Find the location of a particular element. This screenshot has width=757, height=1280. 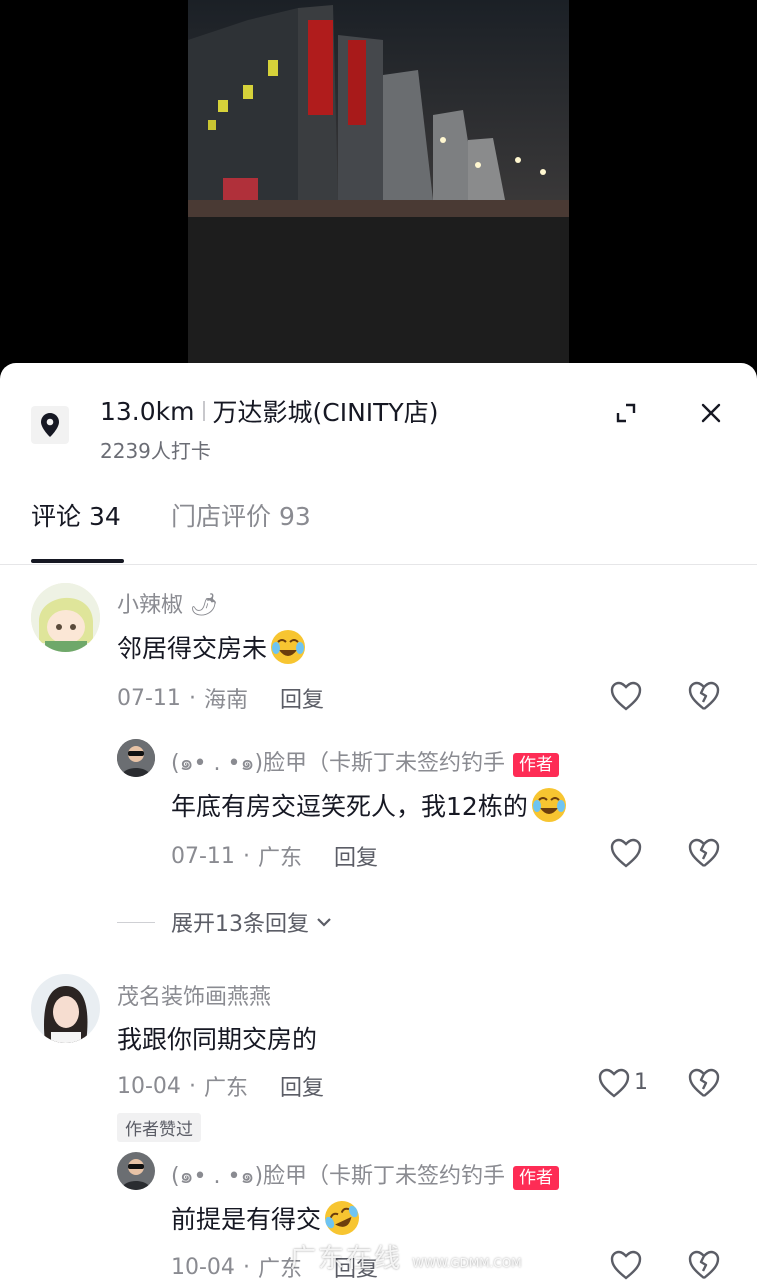

comment-username: 小辣椒 🌶 is located at coordinates (167, 603).